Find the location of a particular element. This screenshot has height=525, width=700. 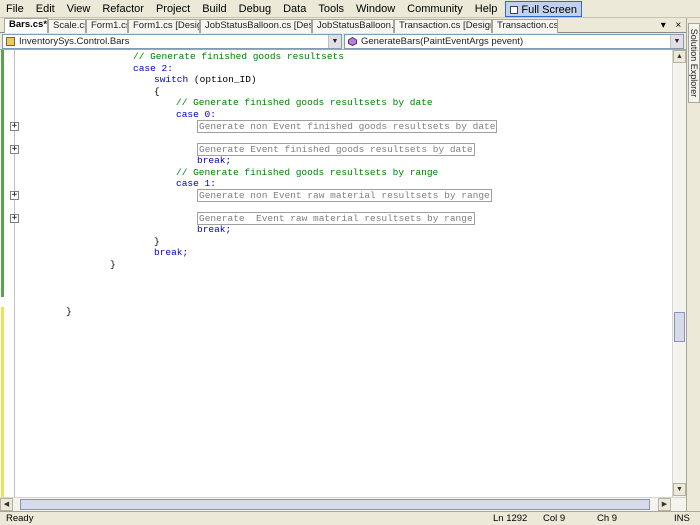

scroll-up-icon: ▲ is located at coordinates (679, 56).